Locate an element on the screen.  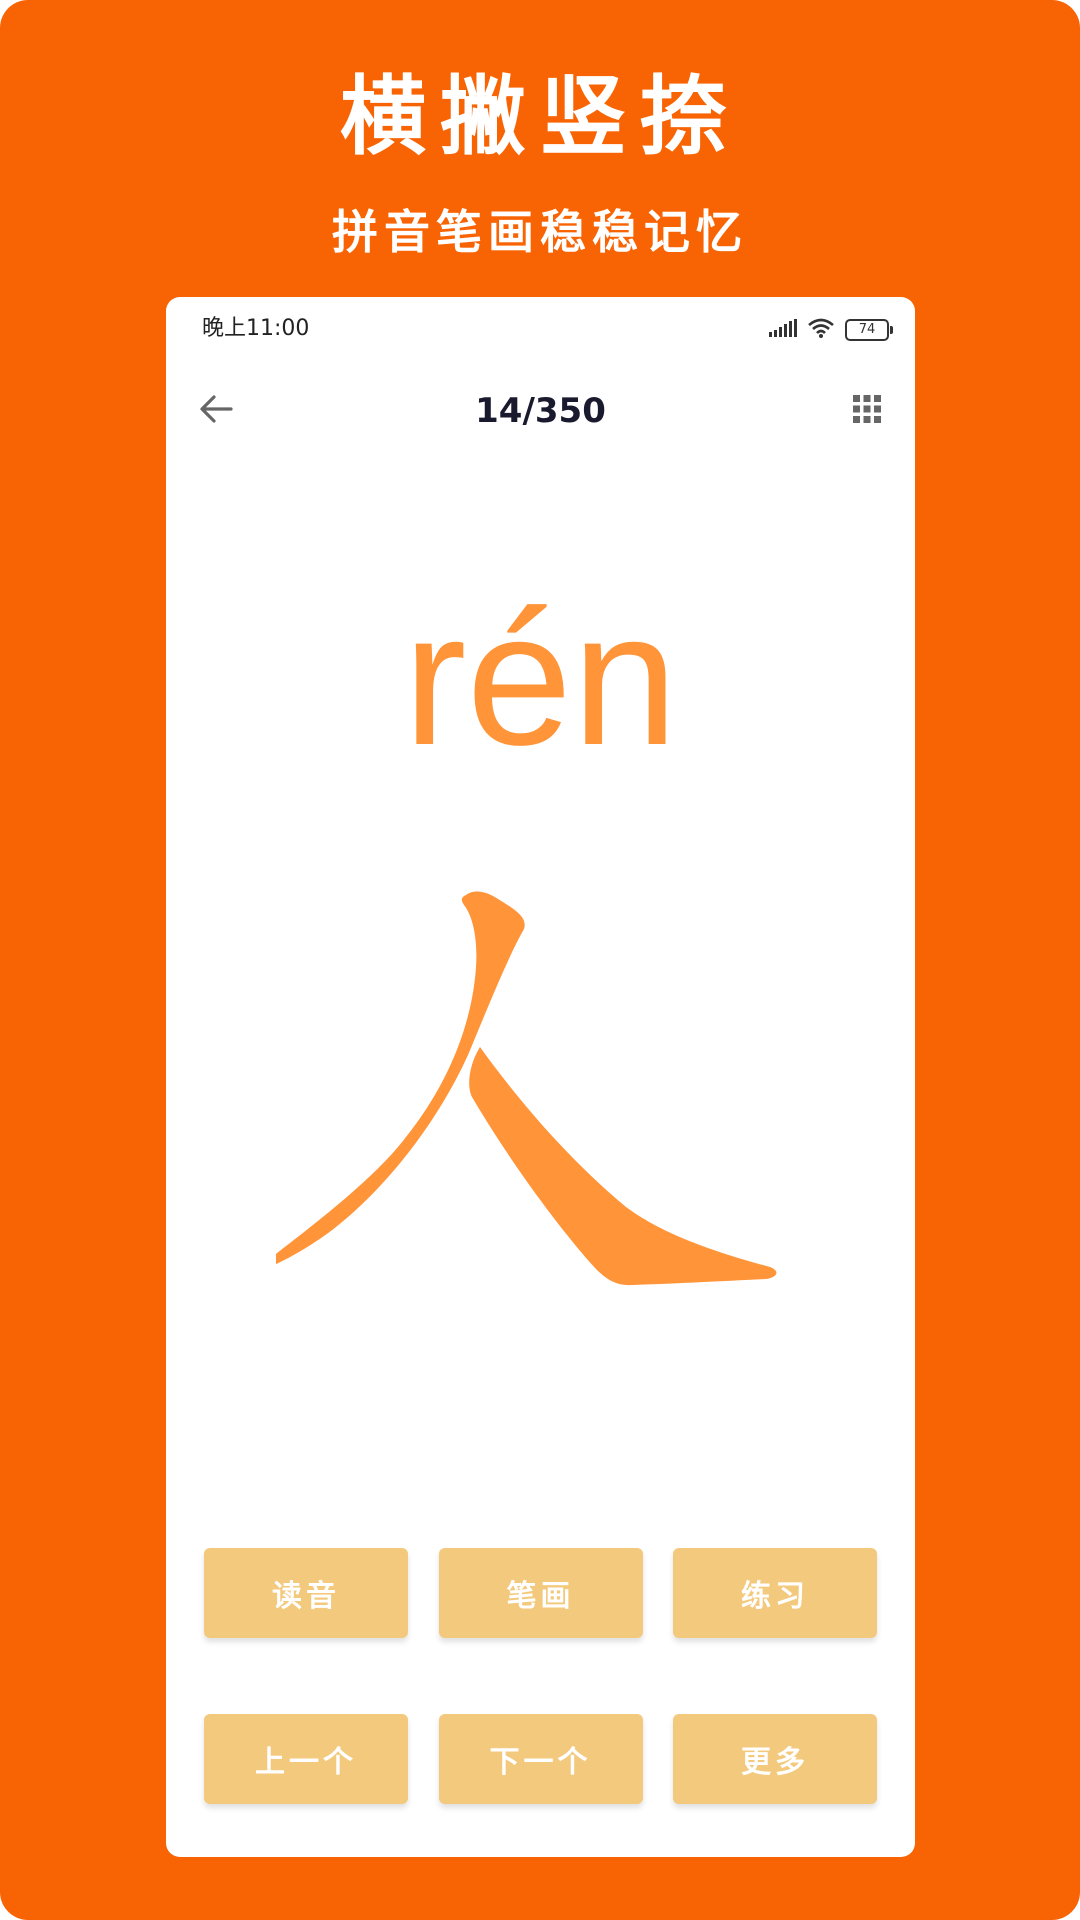
status-bar: 晚上11:00 74 is located at coordinates (540, 329).